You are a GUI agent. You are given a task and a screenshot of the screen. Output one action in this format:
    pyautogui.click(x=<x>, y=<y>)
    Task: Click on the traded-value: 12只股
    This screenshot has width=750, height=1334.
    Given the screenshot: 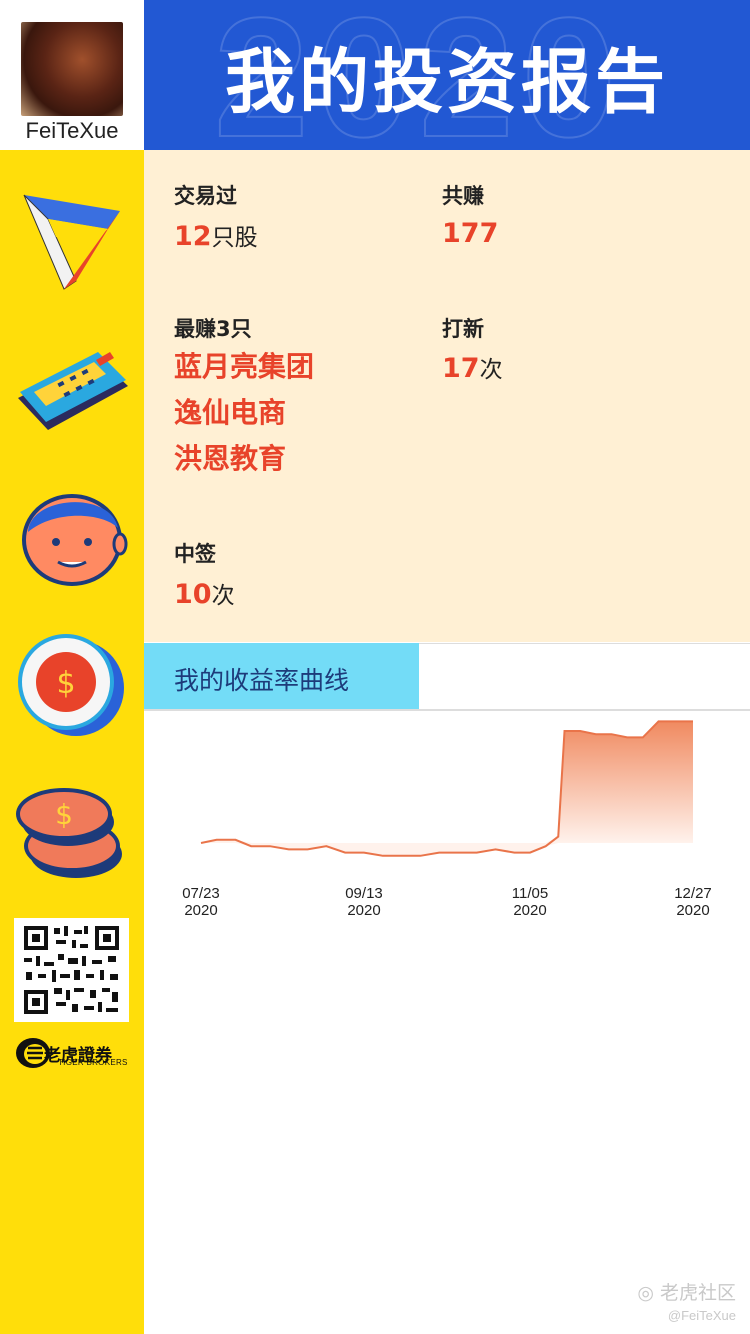 What is the action you would take?
    pyautogui.click(x=216, y=236)
    